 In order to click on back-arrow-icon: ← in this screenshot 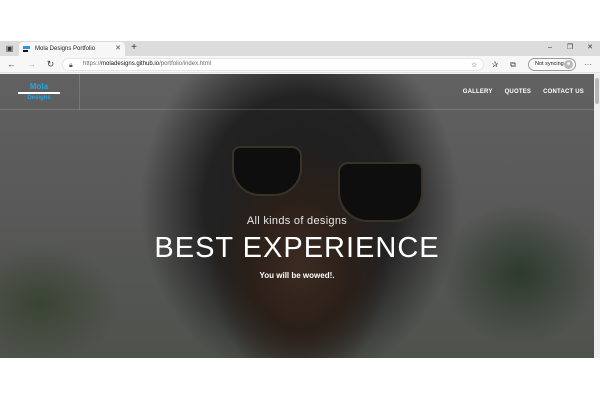, I will do `click(11, 64)`.